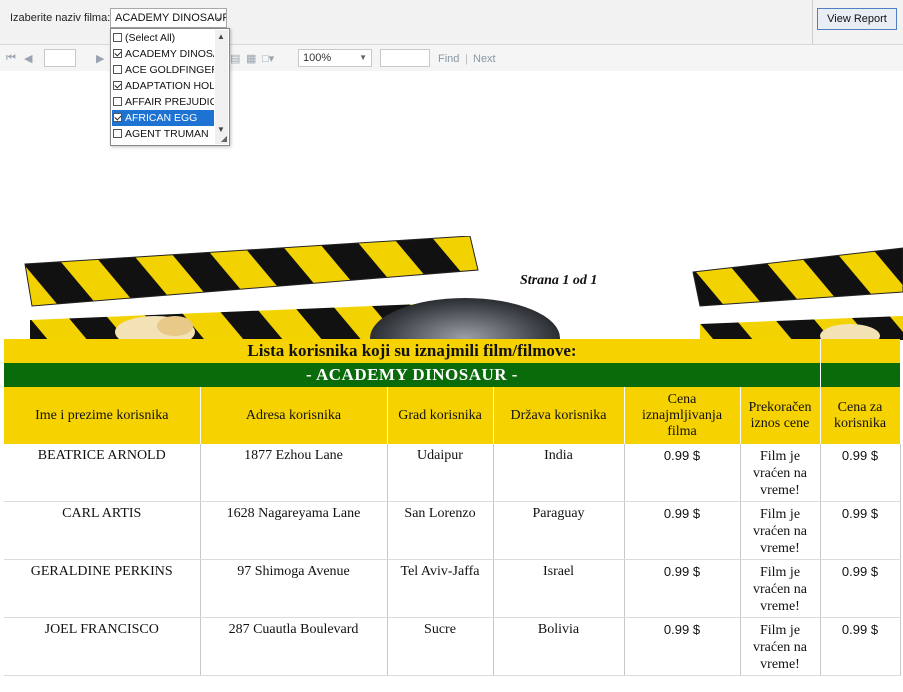 Image resolution: width=903 pixels, height=692 pixels. What do you see at coordinates (100, 58) in the screenshot?
I see `next-page-icon: ▶` at bounding box center [100, 58].